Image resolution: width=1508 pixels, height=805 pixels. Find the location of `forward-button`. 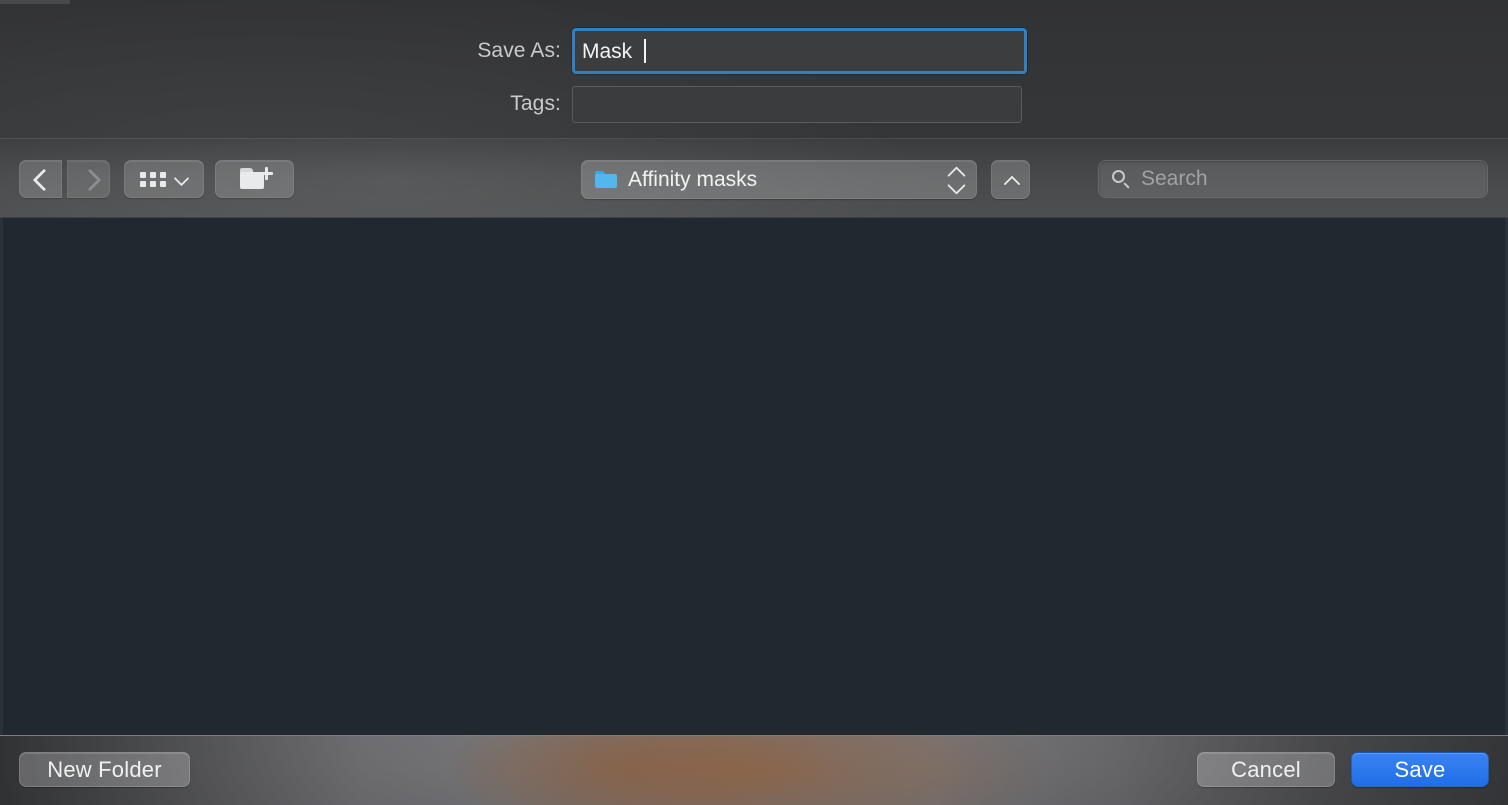

forward-button is located at coordinates (88, 179).